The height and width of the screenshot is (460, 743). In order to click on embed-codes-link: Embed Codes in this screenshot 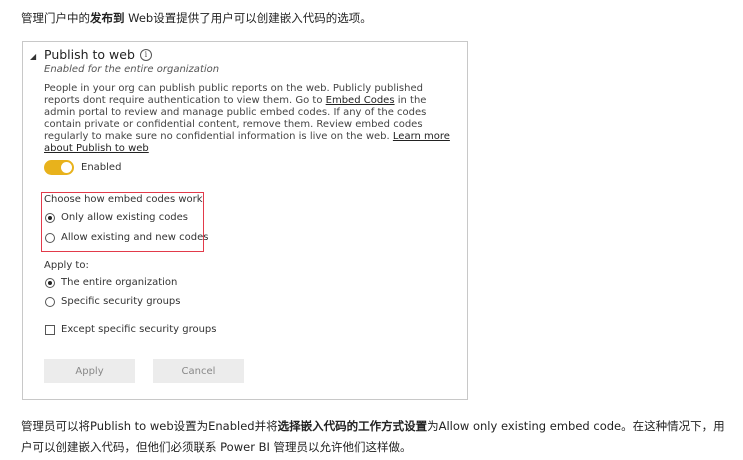, I will do `click(360, 100)`.